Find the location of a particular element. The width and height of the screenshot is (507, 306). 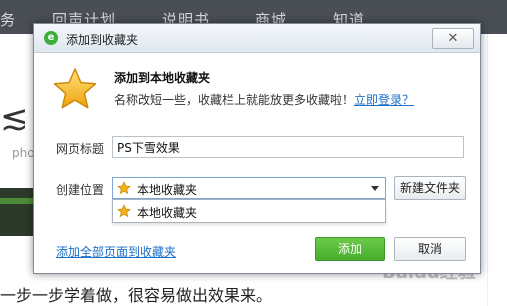

page-title-label: 网页标题 is located at coordinates (80, 149).